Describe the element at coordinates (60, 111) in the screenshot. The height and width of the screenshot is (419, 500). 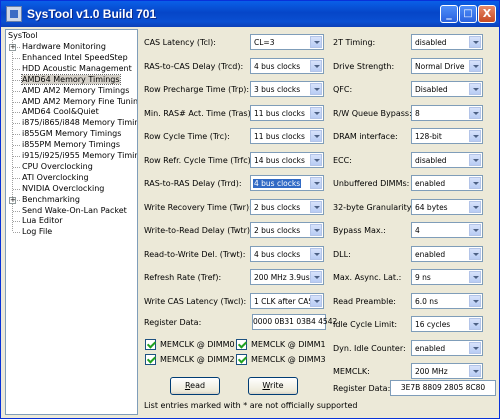
I see `tree-item: AMD64 Cool&Quiet` at that location.